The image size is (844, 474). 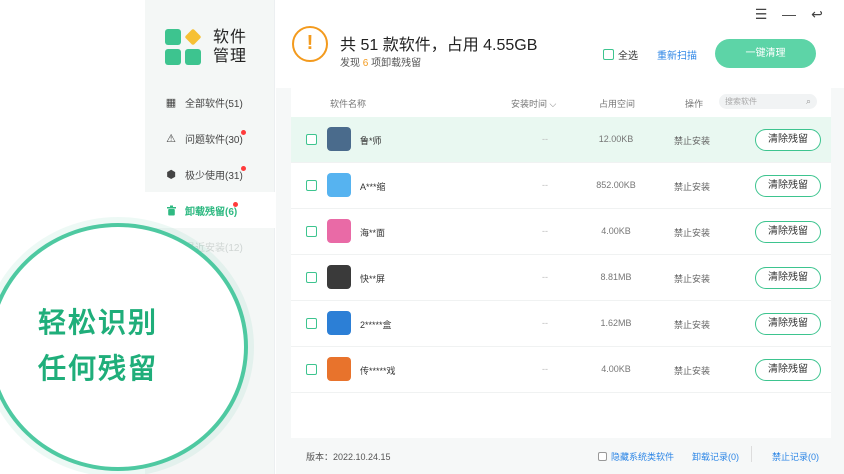 I want to click on grid-icon: ▦, so click(x=171, y=102).